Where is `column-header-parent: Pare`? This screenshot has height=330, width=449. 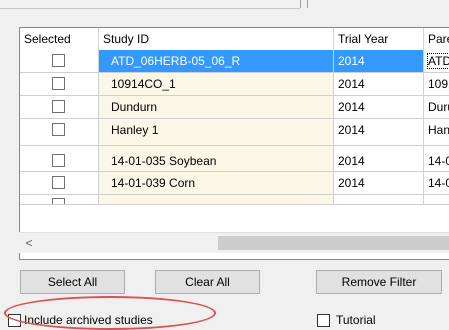 column-header-parent: Pare is located at coordinates (436, 39).